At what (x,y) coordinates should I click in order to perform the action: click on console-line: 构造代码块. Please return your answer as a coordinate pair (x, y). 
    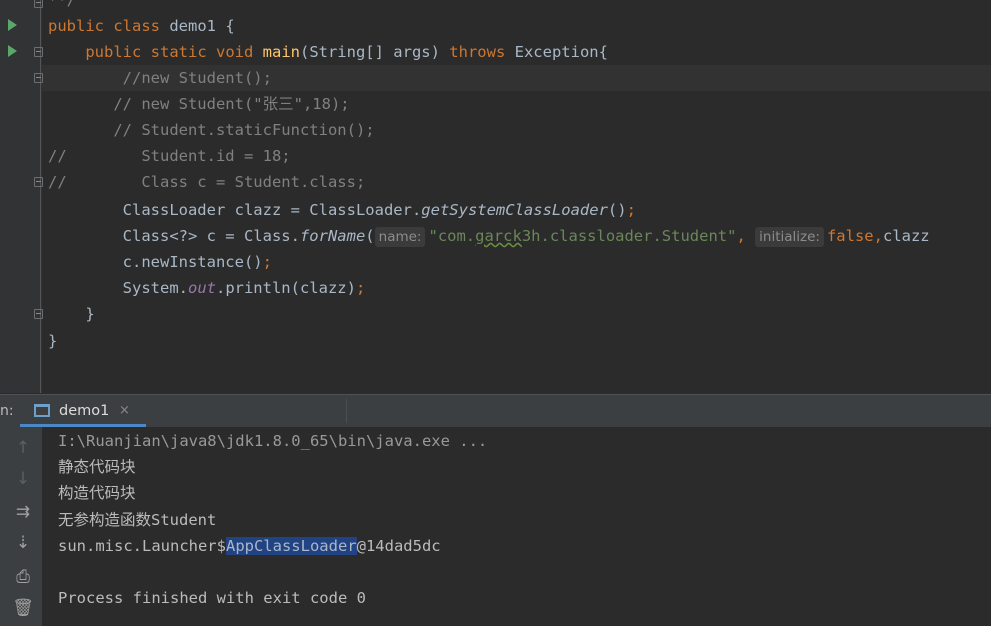
    Looking at the image, I should click on (97, 493).